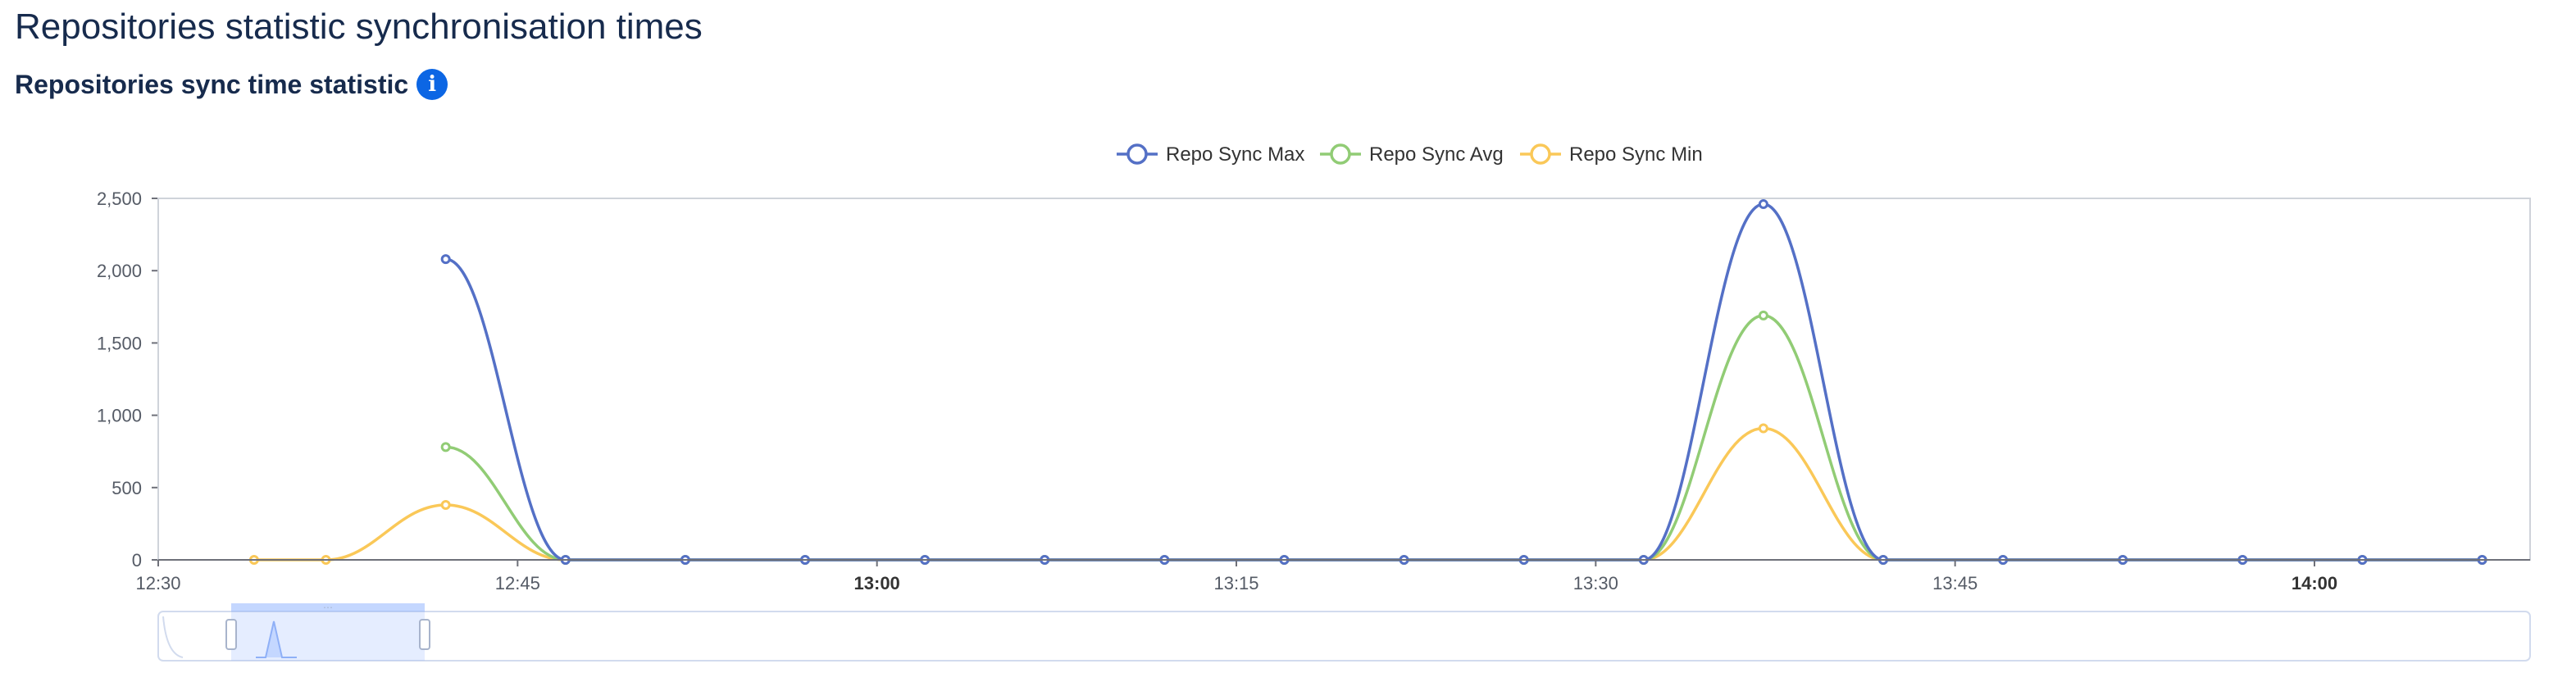 The image size is (2576, 682). Describe the element at coordinates (517, 583) in the screenshot. I see `x-tick-label: 12:45` at that location.